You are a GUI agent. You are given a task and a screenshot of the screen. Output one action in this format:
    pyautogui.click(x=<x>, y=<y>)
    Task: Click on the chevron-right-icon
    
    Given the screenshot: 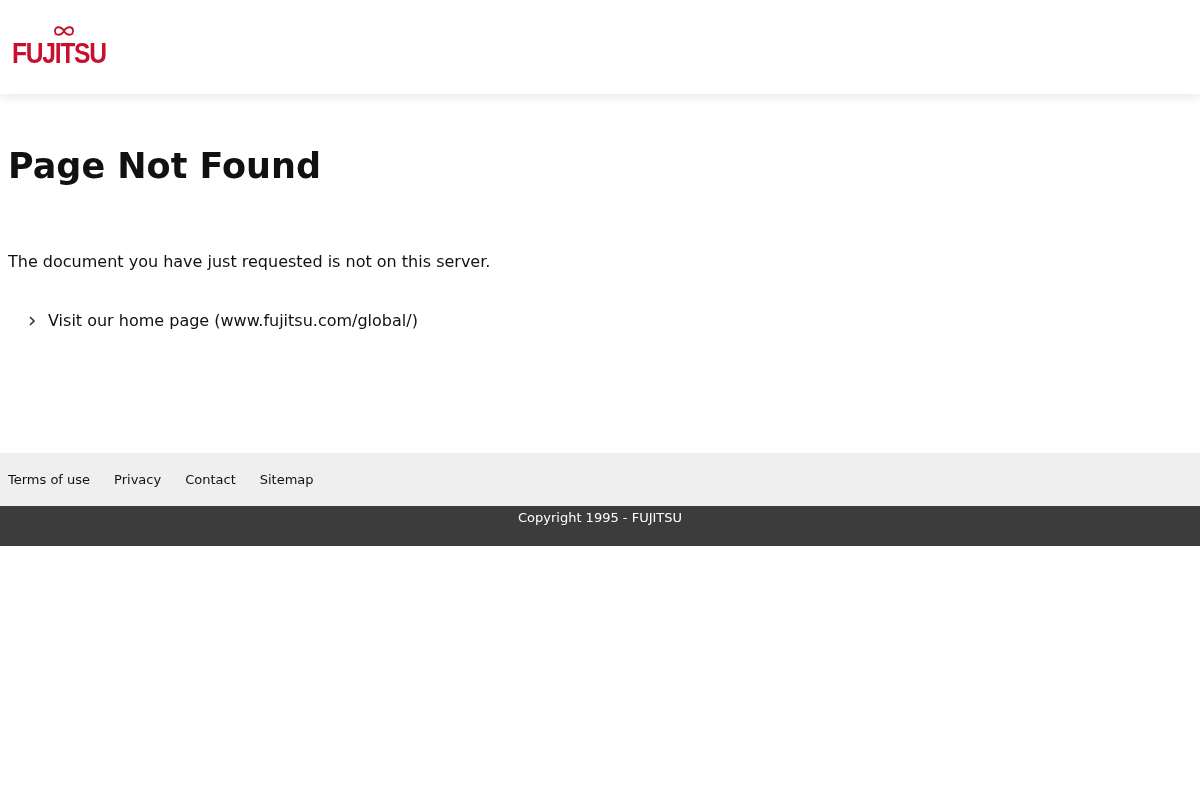 What is the action you would take?
    pyautogui.click(x=32, y=320)
    